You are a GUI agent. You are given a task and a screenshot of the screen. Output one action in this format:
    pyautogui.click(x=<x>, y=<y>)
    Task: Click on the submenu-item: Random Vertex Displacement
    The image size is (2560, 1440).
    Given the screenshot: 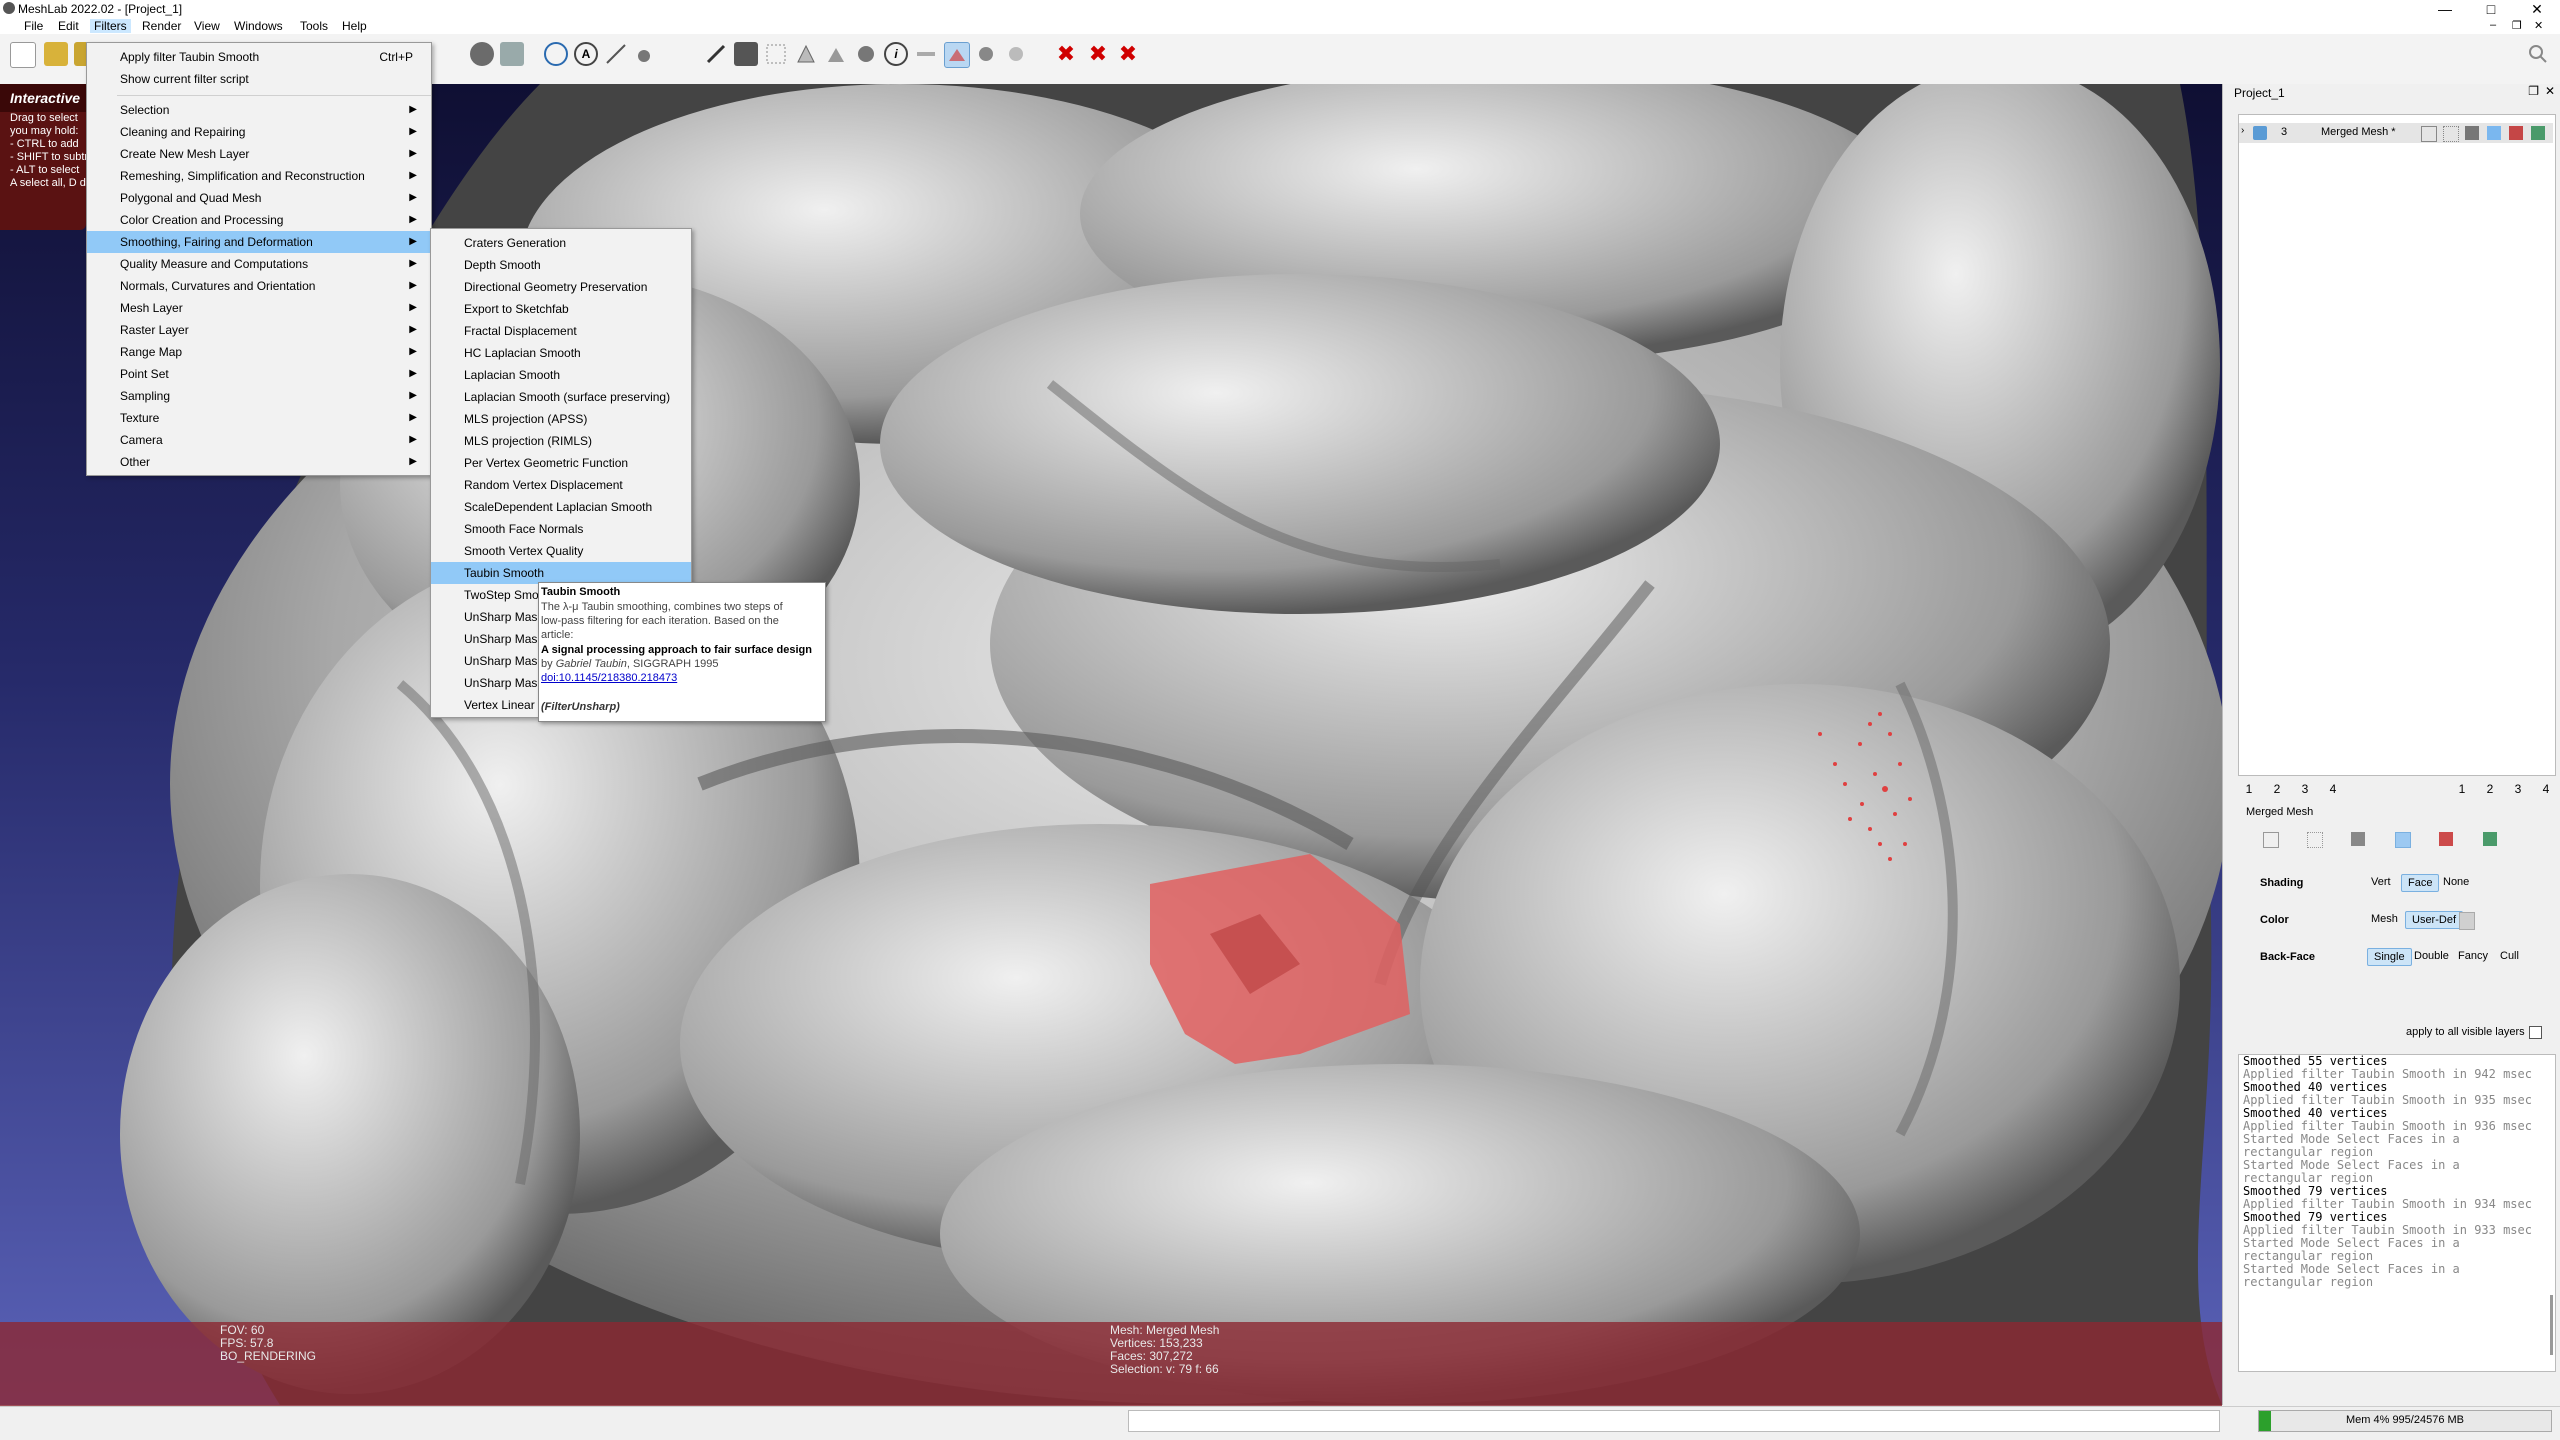 What is the action you would take?
    pyautogui.click(x=561, y=485)
    